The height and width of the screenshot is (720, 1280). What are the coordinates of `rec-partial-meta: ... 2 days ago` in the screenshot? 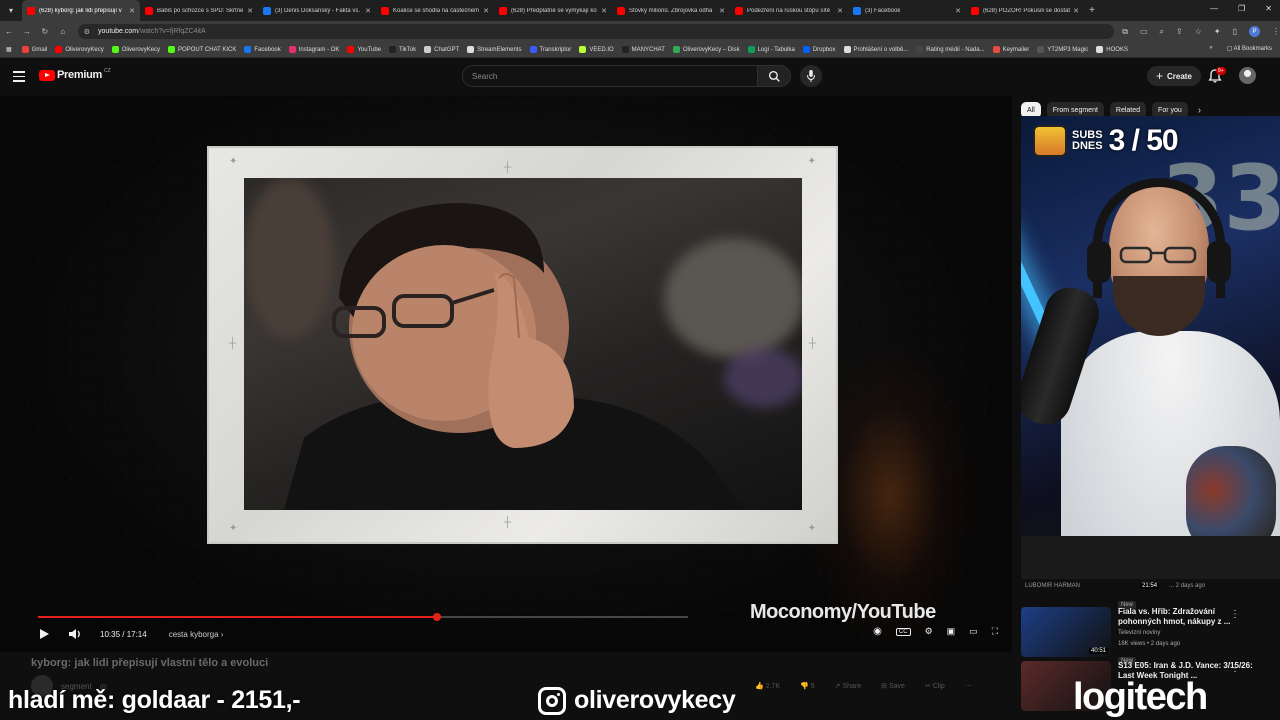 It's located at (1187, 586).